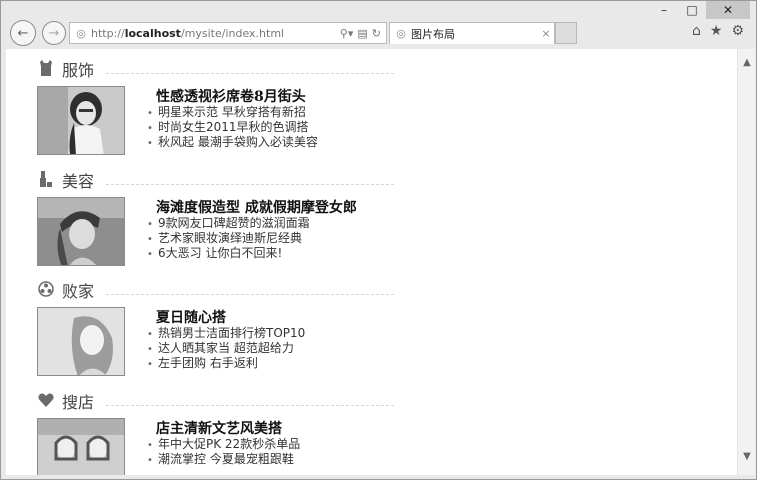 The height and width of the screenshot is (480, 757). Describe the element at coordinates (347, 33) in the screenshot. I see `search-icon: ⚲▾` at that location.